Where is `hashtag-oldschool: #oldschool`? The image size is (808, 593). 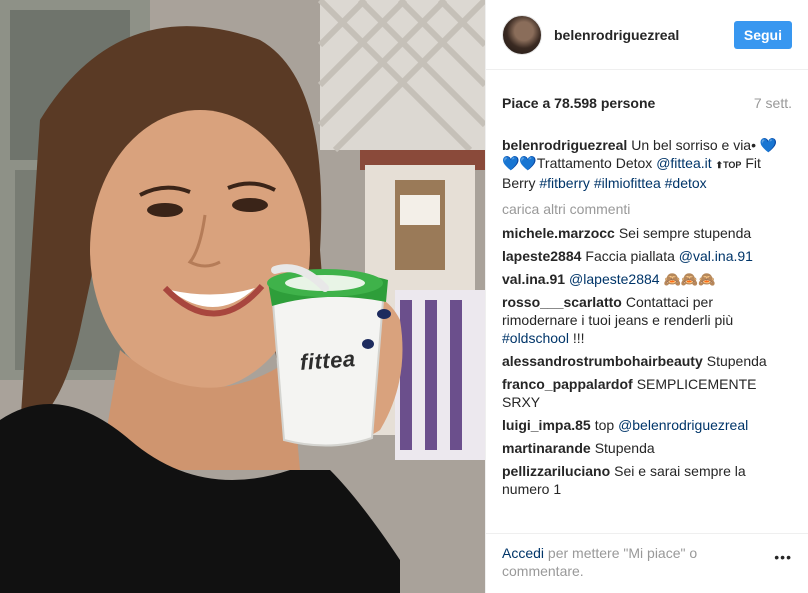
hashtag-oldschool: #oldschool is located at coordinates (535, 338).